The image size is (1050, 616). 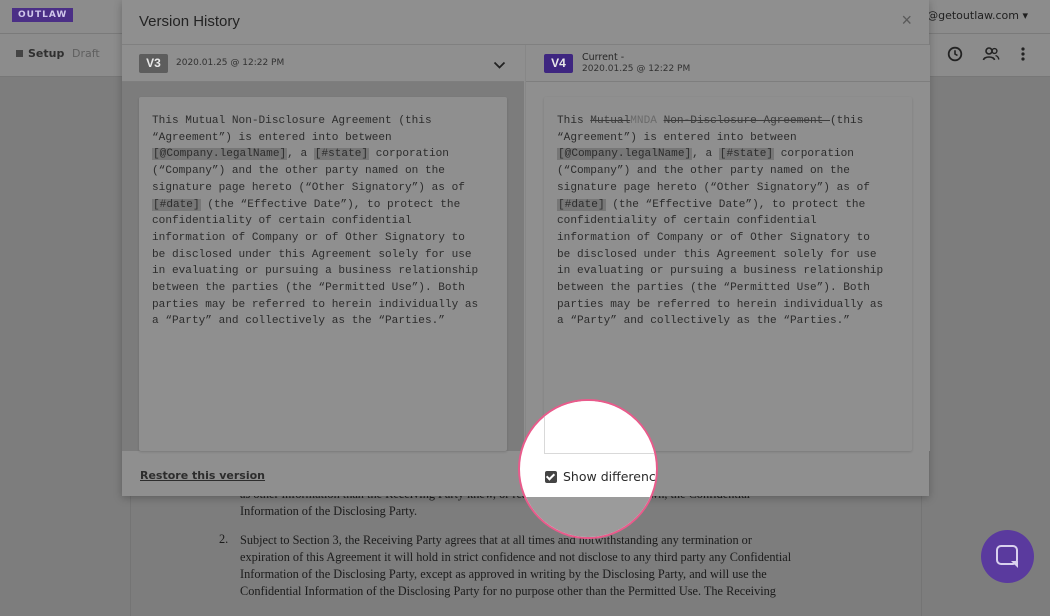 I want to click on tab-draft-label: Draft, so click(x=86, y=53).